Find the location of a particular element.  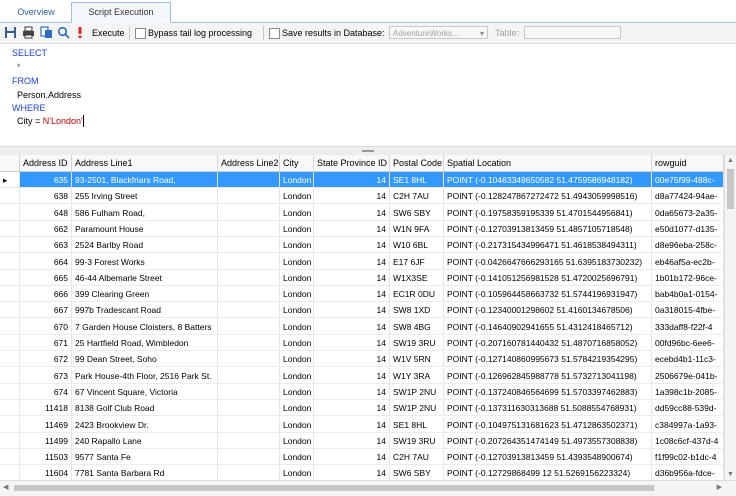

table-input is located at coordinates (572, 32).